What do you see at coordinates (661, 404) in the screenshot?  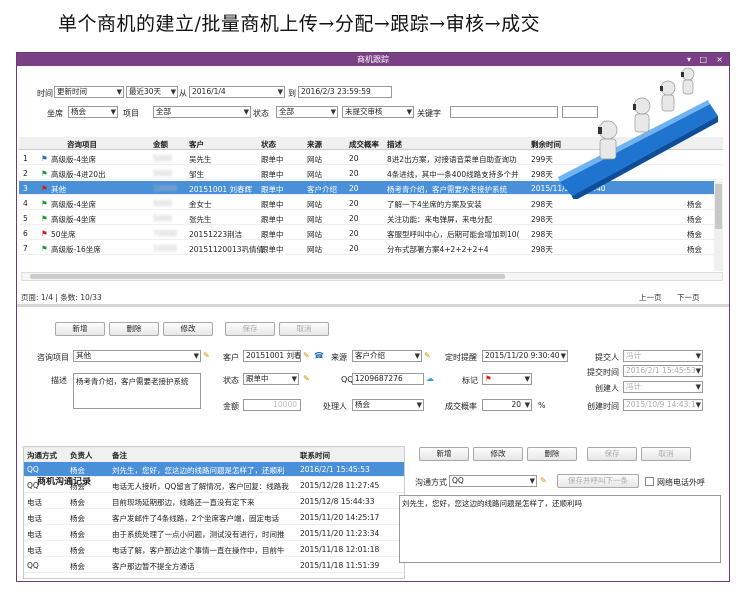 I see `create-time-value: 2015/10/9 14:43:1` at bounding box center [661, 404].